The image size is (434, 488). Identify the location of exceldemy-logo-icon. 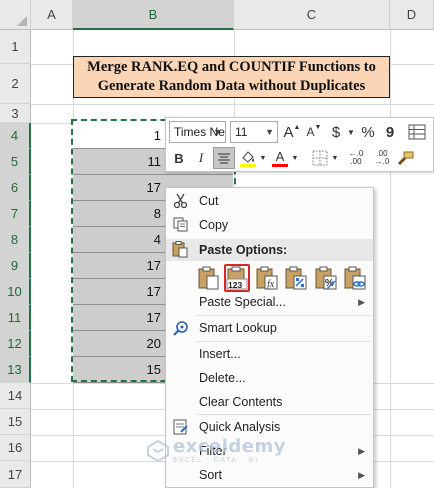
(158, 451).